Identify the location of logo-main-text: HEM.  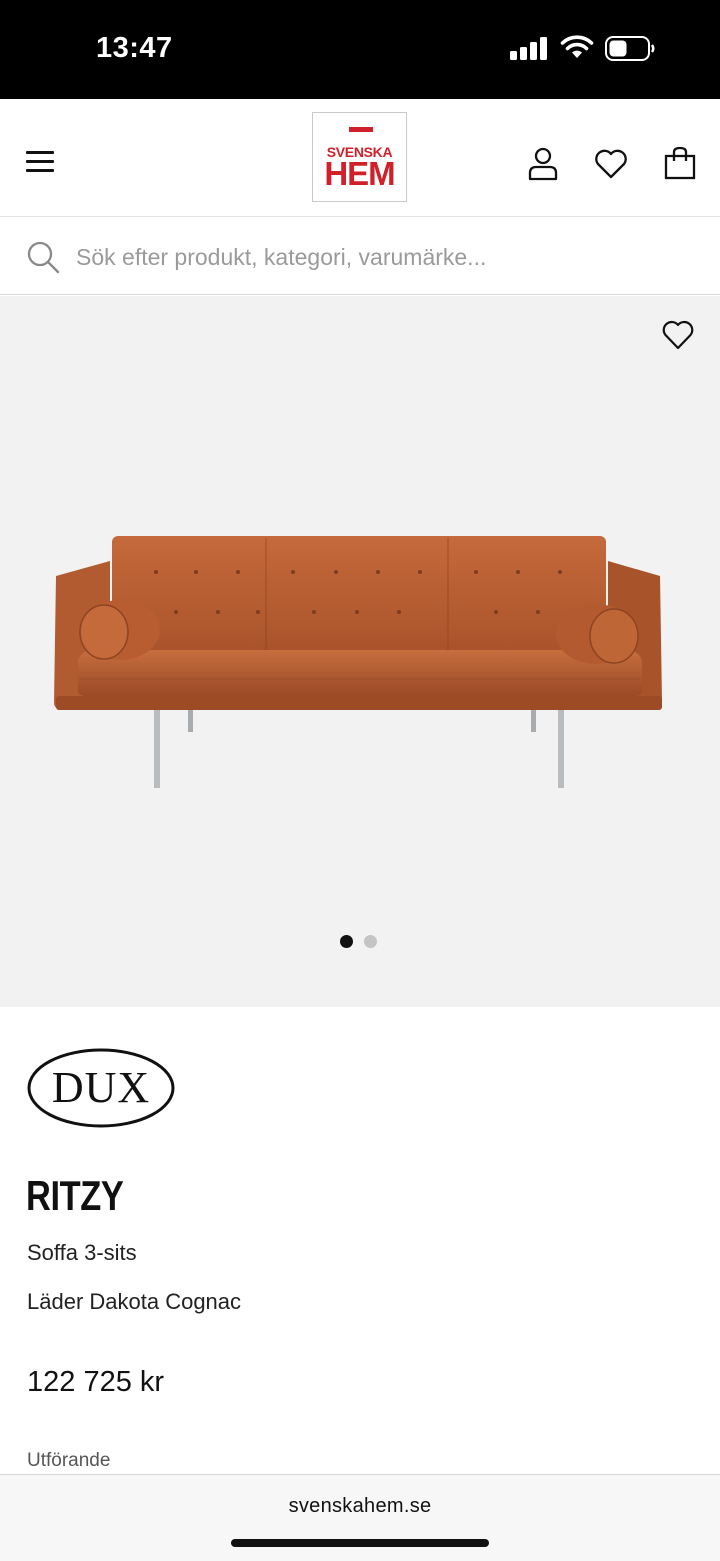
(359, 173).